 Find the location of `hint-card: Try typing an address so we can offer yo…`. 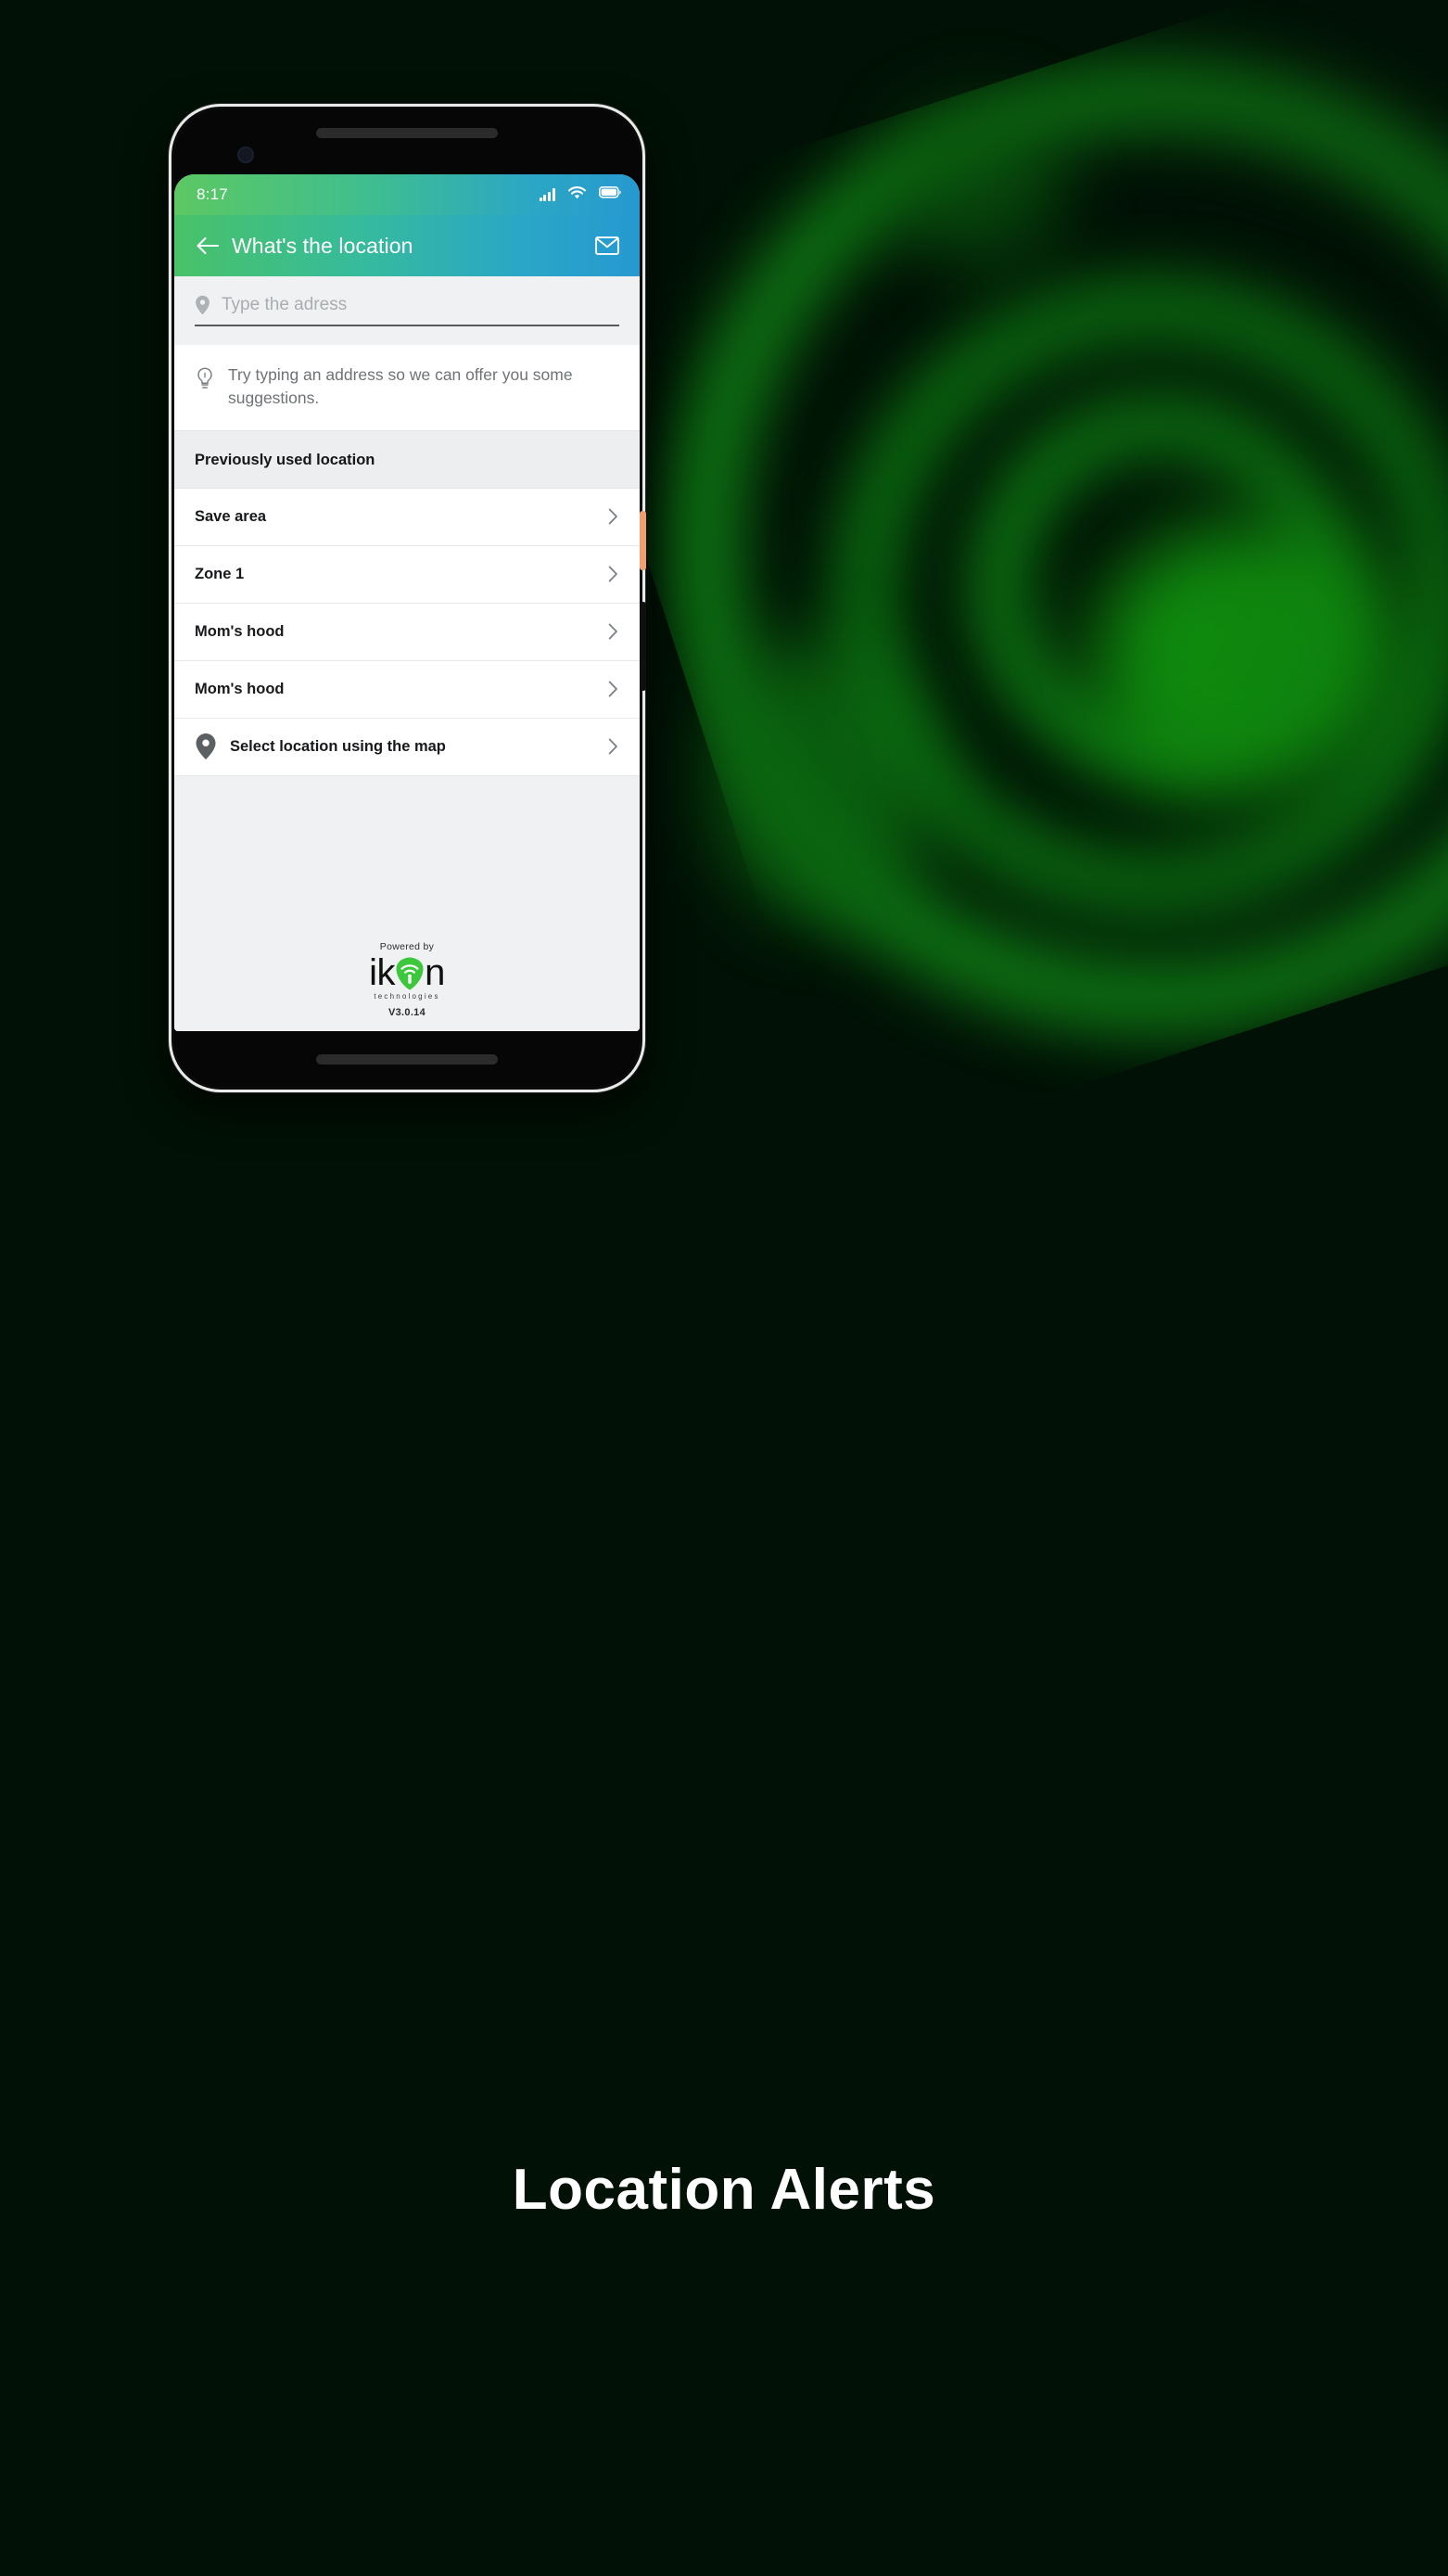

hint-card: Try typing an address so we can offer yo… is located at coordinates (407, 388).